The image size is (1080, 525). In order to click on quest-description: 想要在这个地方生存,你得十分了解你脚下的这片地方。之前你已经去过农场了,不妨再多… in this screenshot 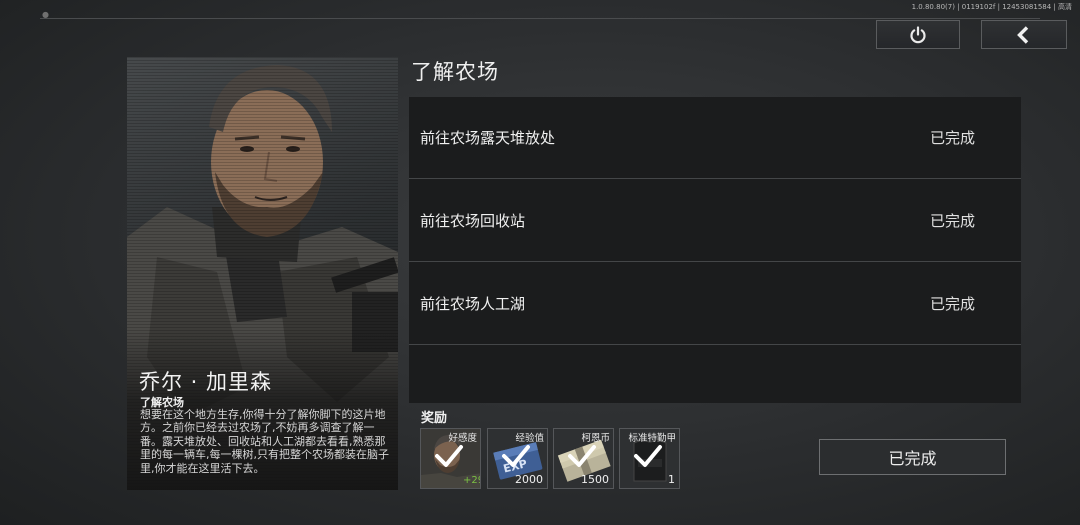, I will do `click(264, 441)`.